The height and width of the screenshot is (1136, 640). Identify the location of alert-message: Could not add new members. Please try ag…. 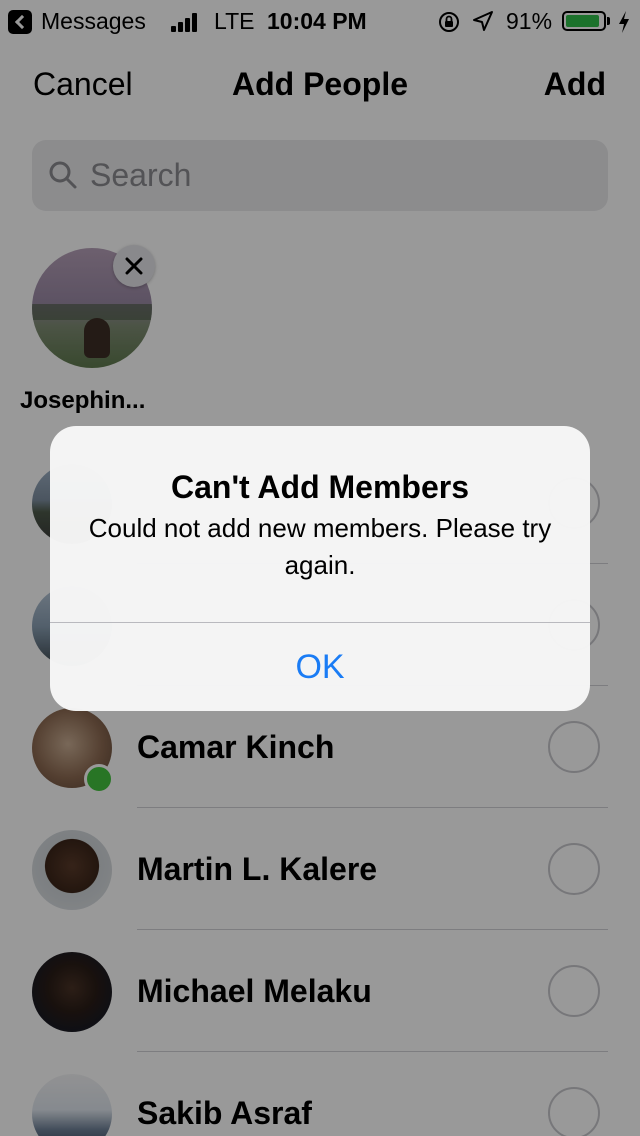
(320, 546).